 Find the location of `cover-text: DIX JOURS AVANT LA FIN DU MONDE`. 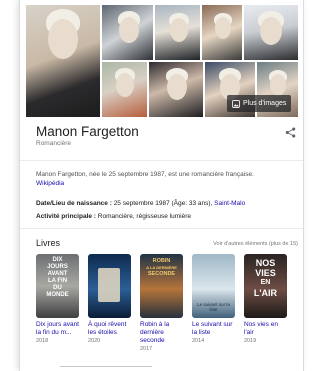

cover-text: DIX JOURS AVANT LA FIN DU MONDE is located at coordinates (57, 277).